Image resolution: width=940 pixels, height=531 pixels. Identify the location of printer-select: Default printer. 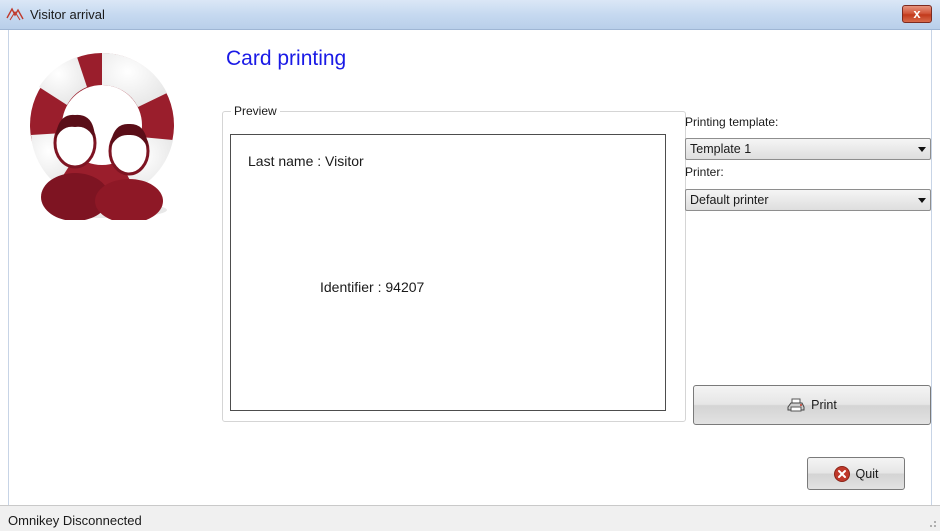
(808, 200).